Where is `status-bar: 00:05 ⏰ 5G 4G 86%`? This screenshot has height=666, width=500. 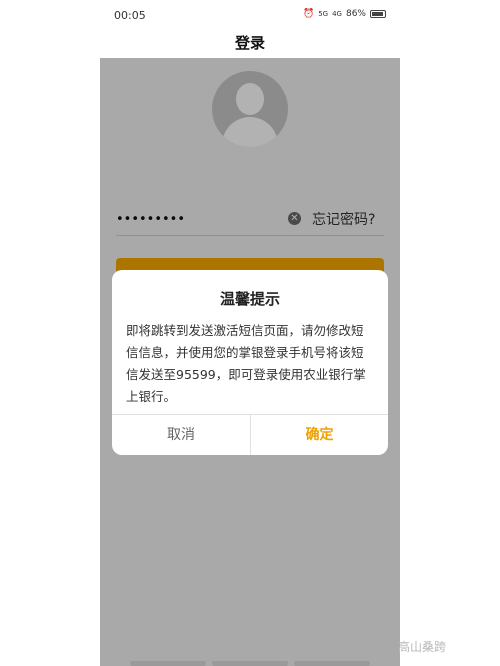 status-bar: 00:05 ⏰ 5G 4G 86% is located at coordinates (250, 15).